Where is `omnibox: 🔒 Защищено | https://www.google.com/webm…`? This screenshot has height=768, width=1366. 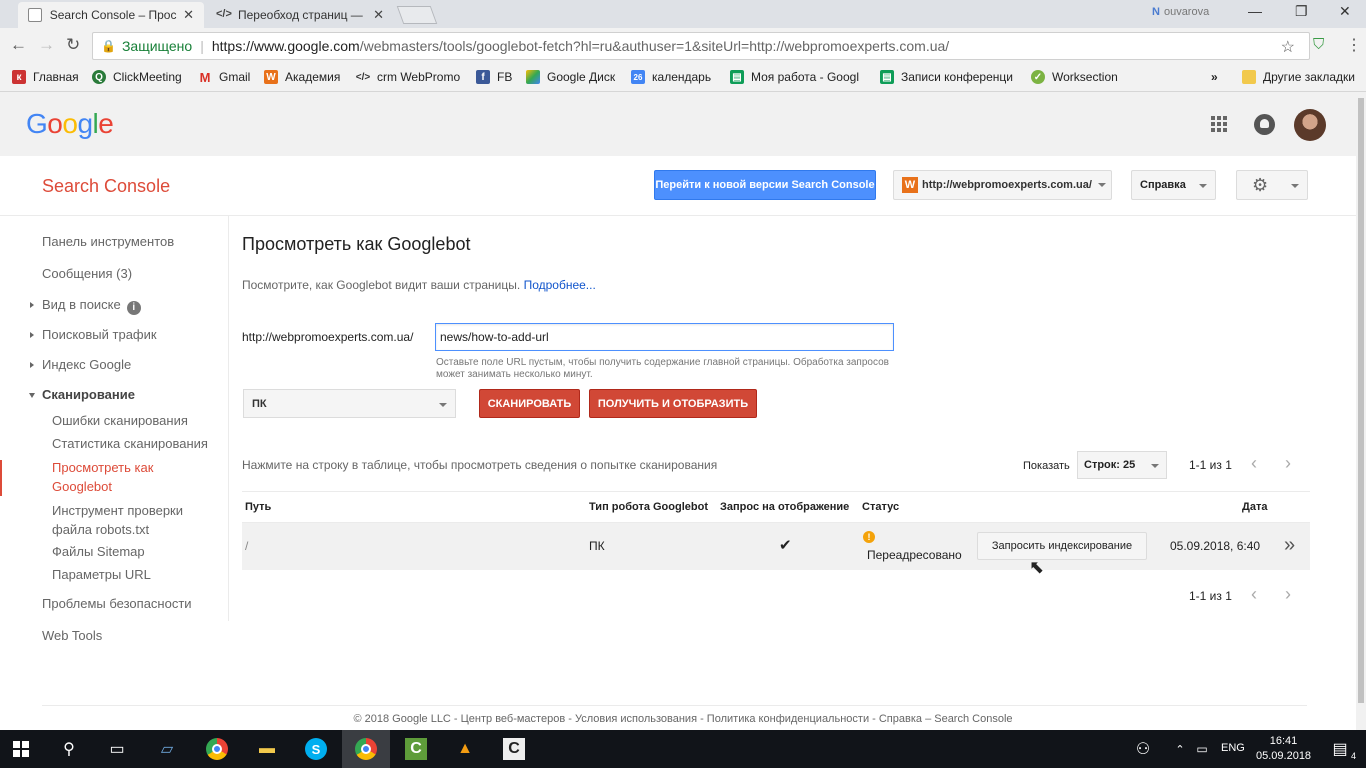
omnibox: 🔒 Защищено | https://www.google.com/webm… is located at coordinates (701, 46).